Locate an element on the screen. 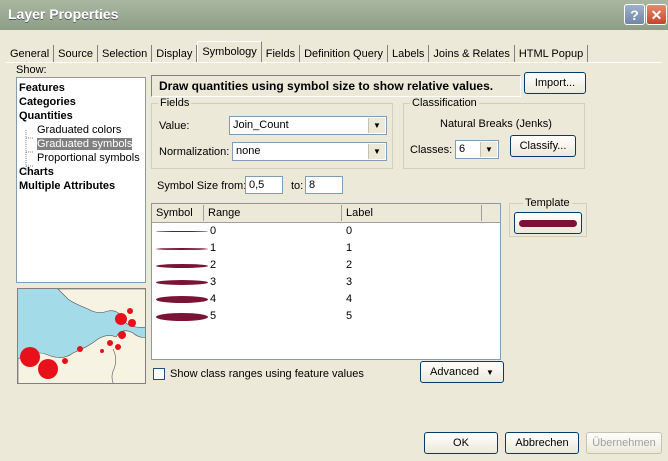  column-label: Label is located at coordinates (412, 213).